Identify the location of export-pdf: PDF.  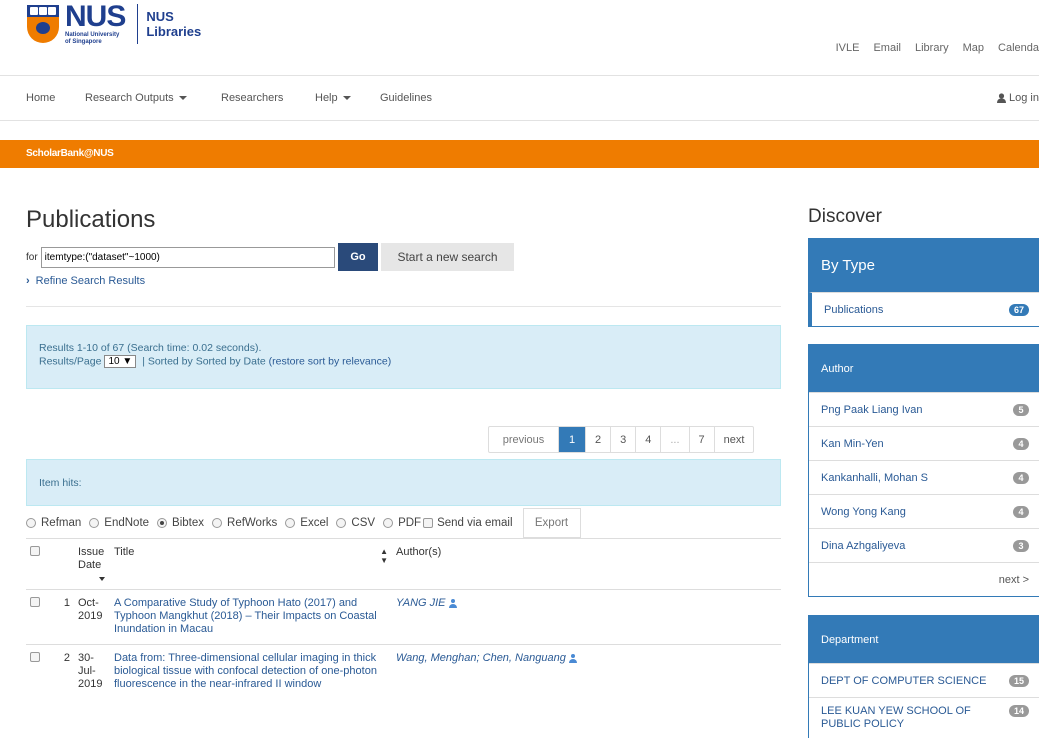
(402, 523).